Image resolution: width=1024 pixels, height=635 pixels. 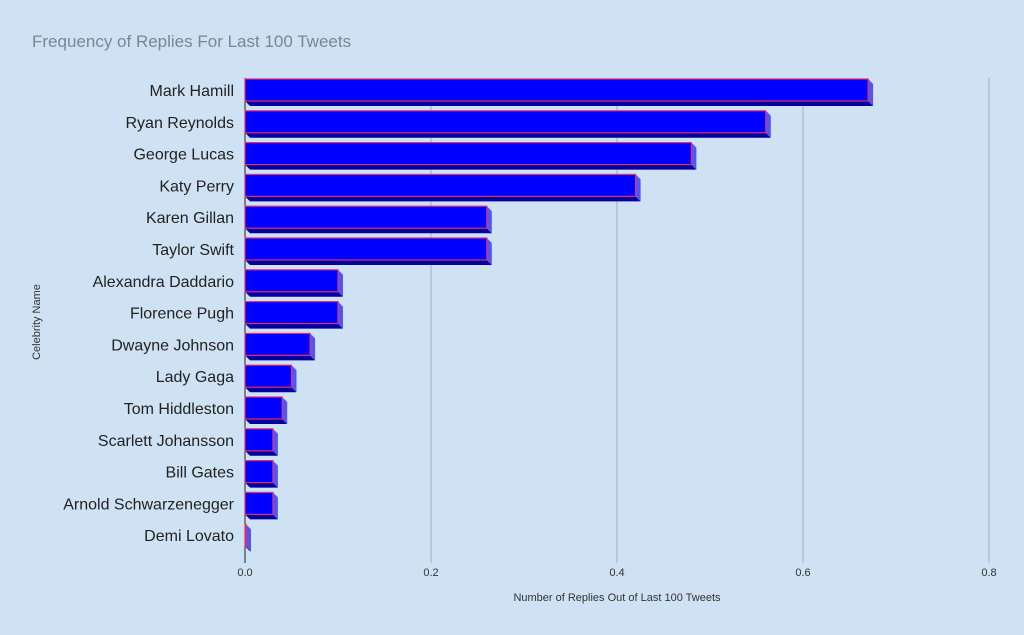 What do you see at coordinates (179, 409) in the screenshot?
I see `category-label: Tom Hiddleston` at bounding box center [179, 409].